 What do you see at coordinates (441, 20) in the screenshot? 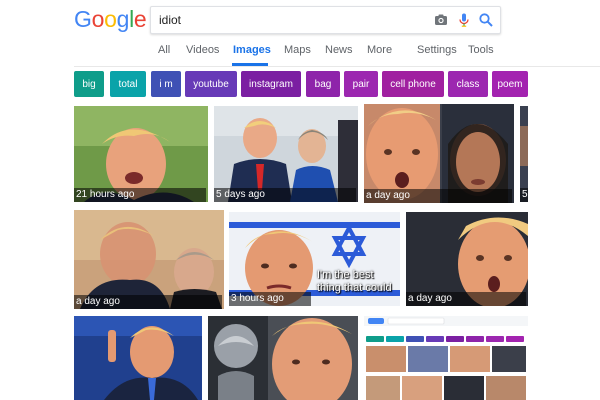
I see `camera-icon` at bounding box center [441, 20].